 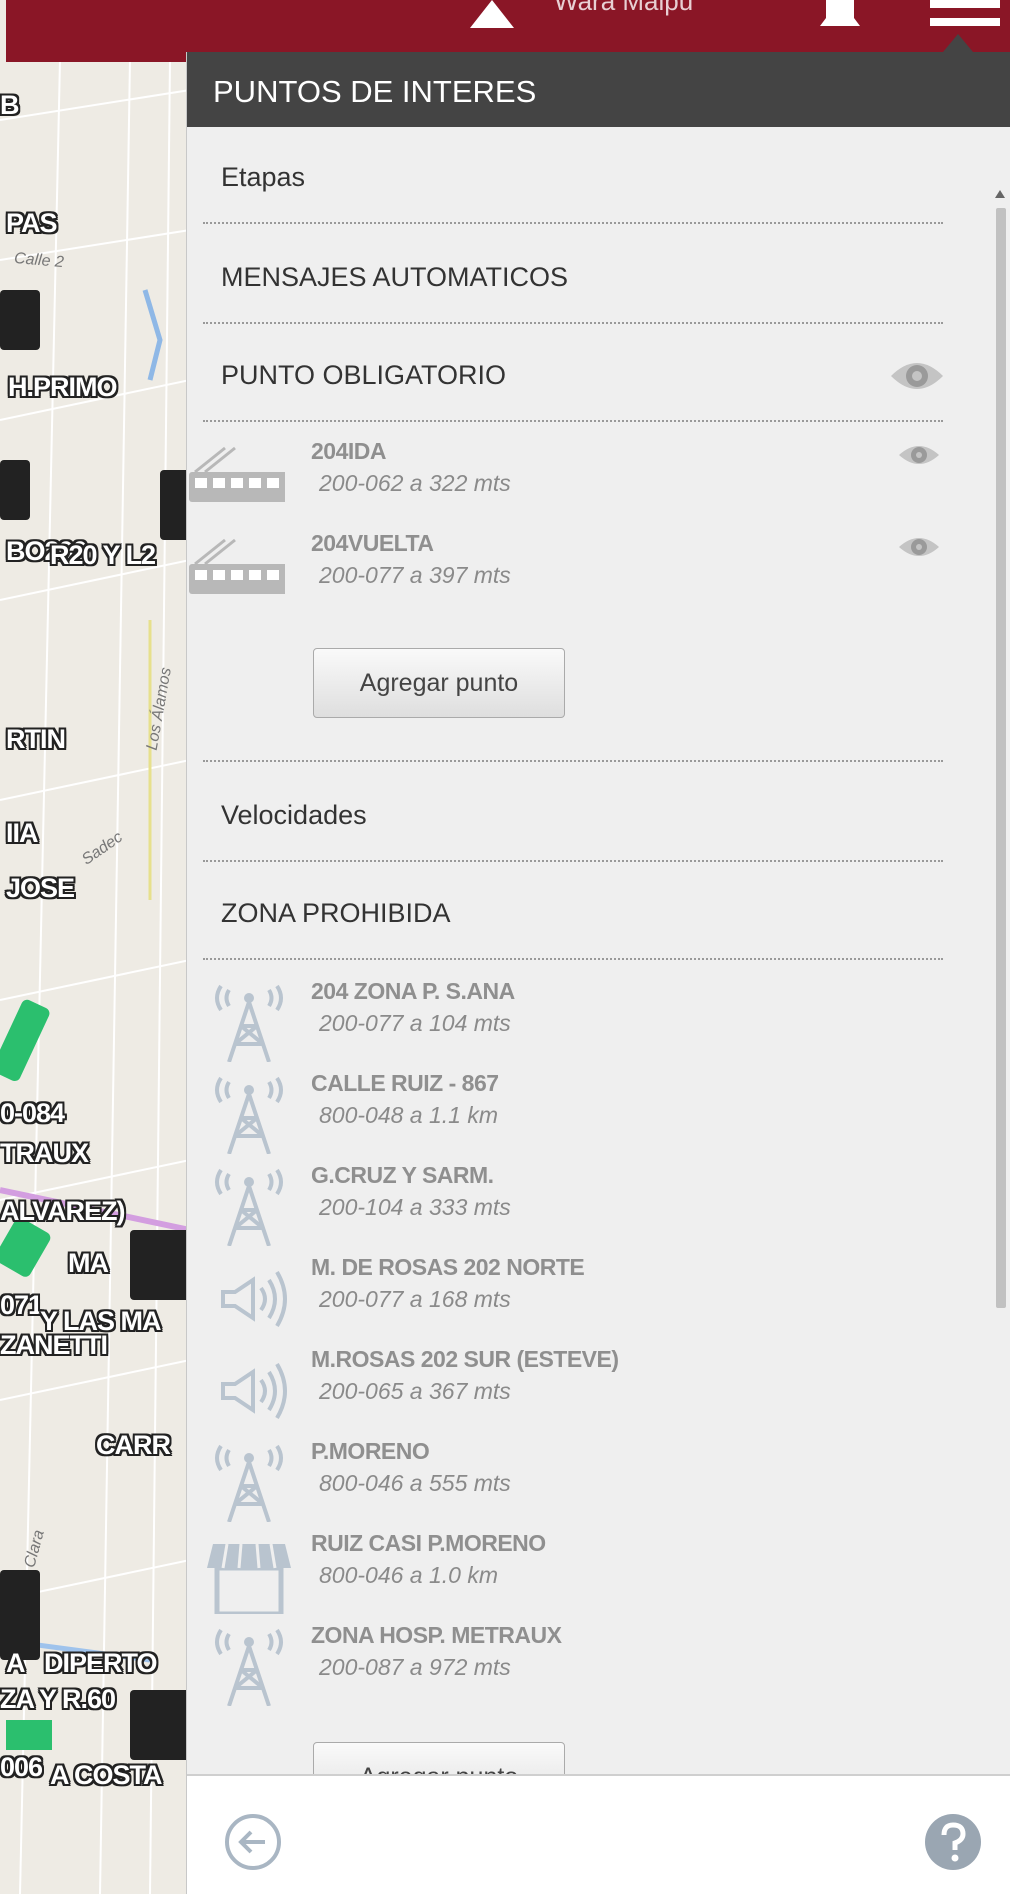 What do you see at coordinates (63, 387) in the screenshot?
I see `map-label: H.PRIMO` at bounding box center [63, 387].